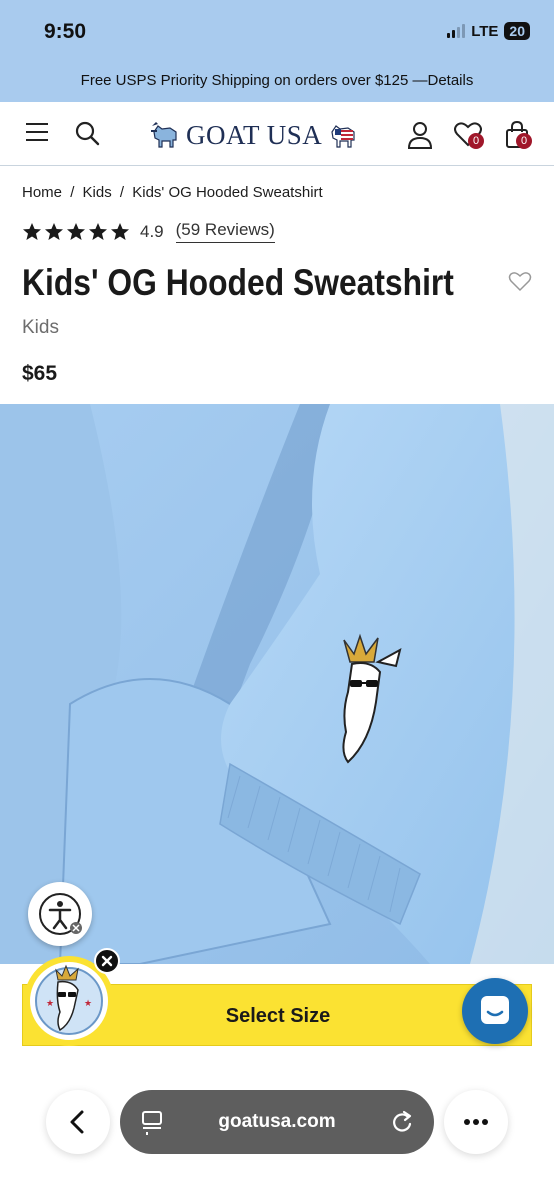  Describe the element at coordinates (65, 31) in the screenshot. I see `status-time: 9:50` at that location.